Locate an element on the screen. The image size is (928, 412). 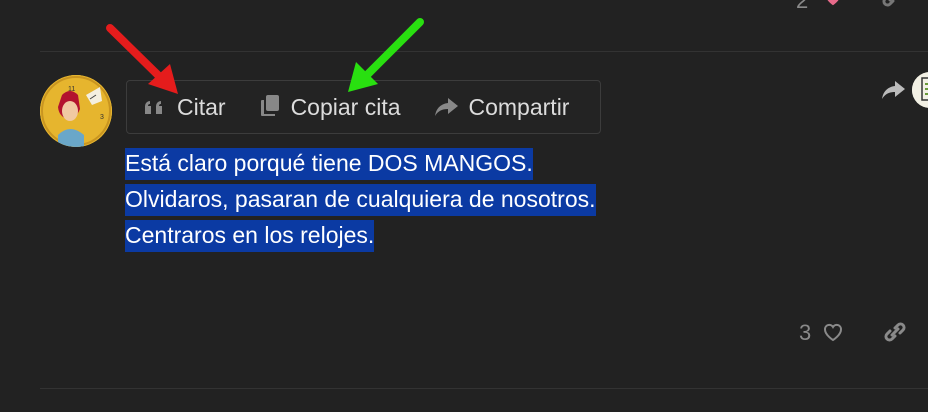
annotation-overlay is located at coordinates (265, 56).